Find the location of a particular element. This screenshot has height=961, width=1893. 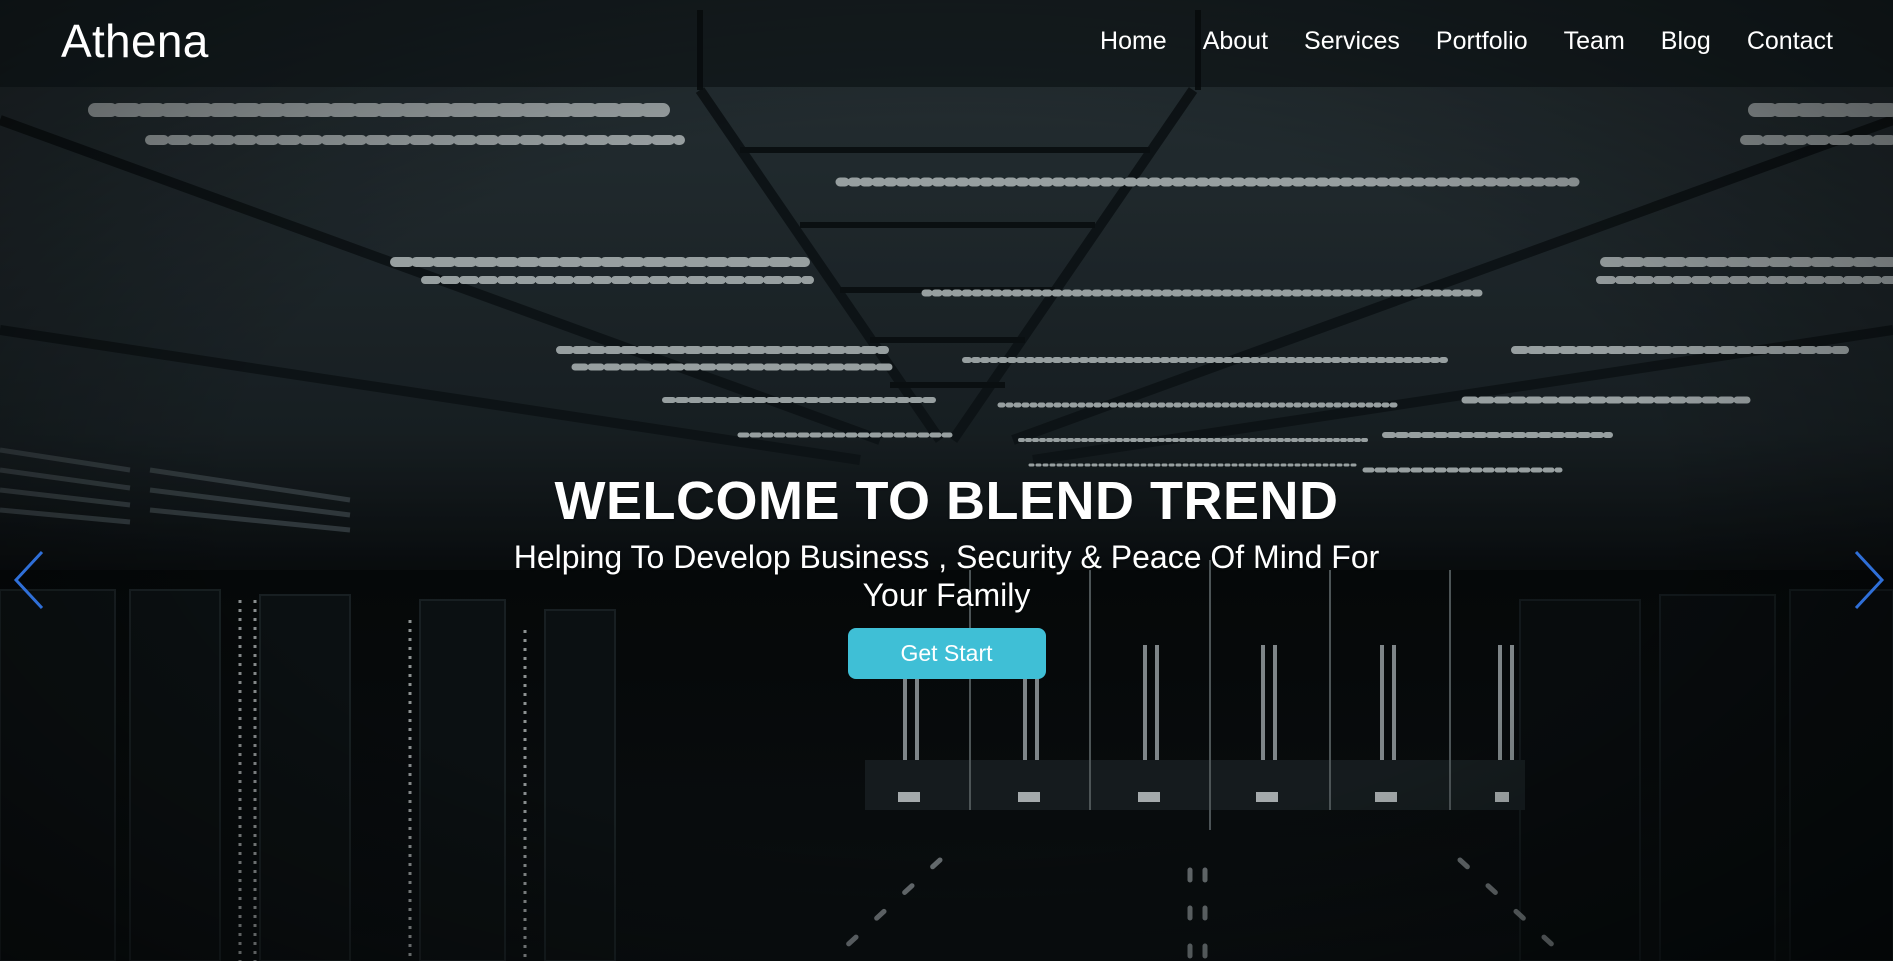

brand-logo: Athena is located at coordinates (135, 41).